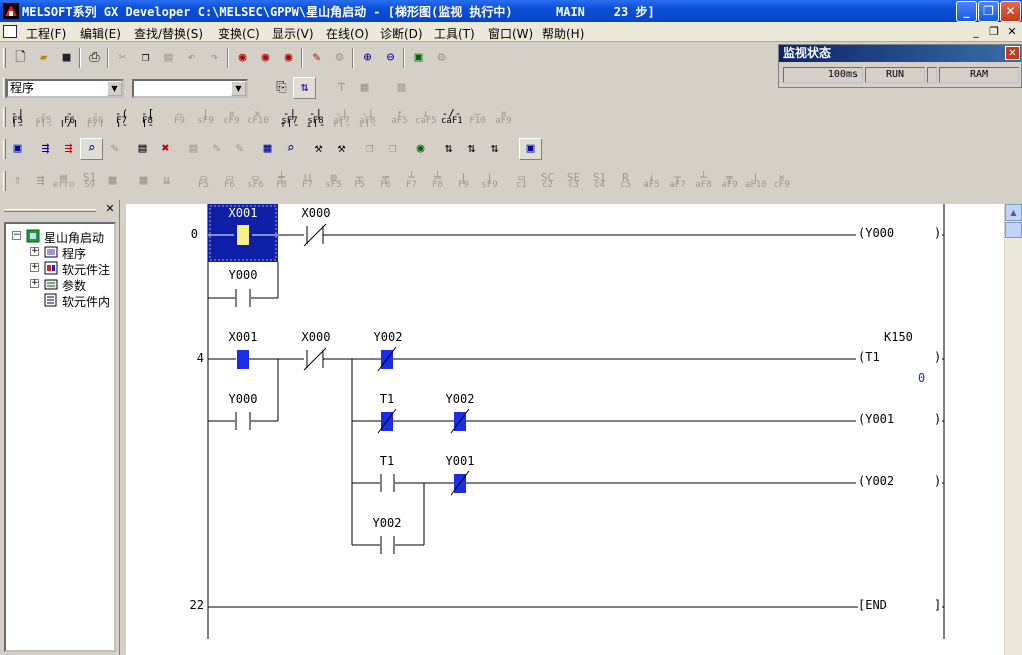 Image resolution: width=1022 pixels, height=655 pixels. I want to click on copy-window-icon: ❐, so click(369, 149).